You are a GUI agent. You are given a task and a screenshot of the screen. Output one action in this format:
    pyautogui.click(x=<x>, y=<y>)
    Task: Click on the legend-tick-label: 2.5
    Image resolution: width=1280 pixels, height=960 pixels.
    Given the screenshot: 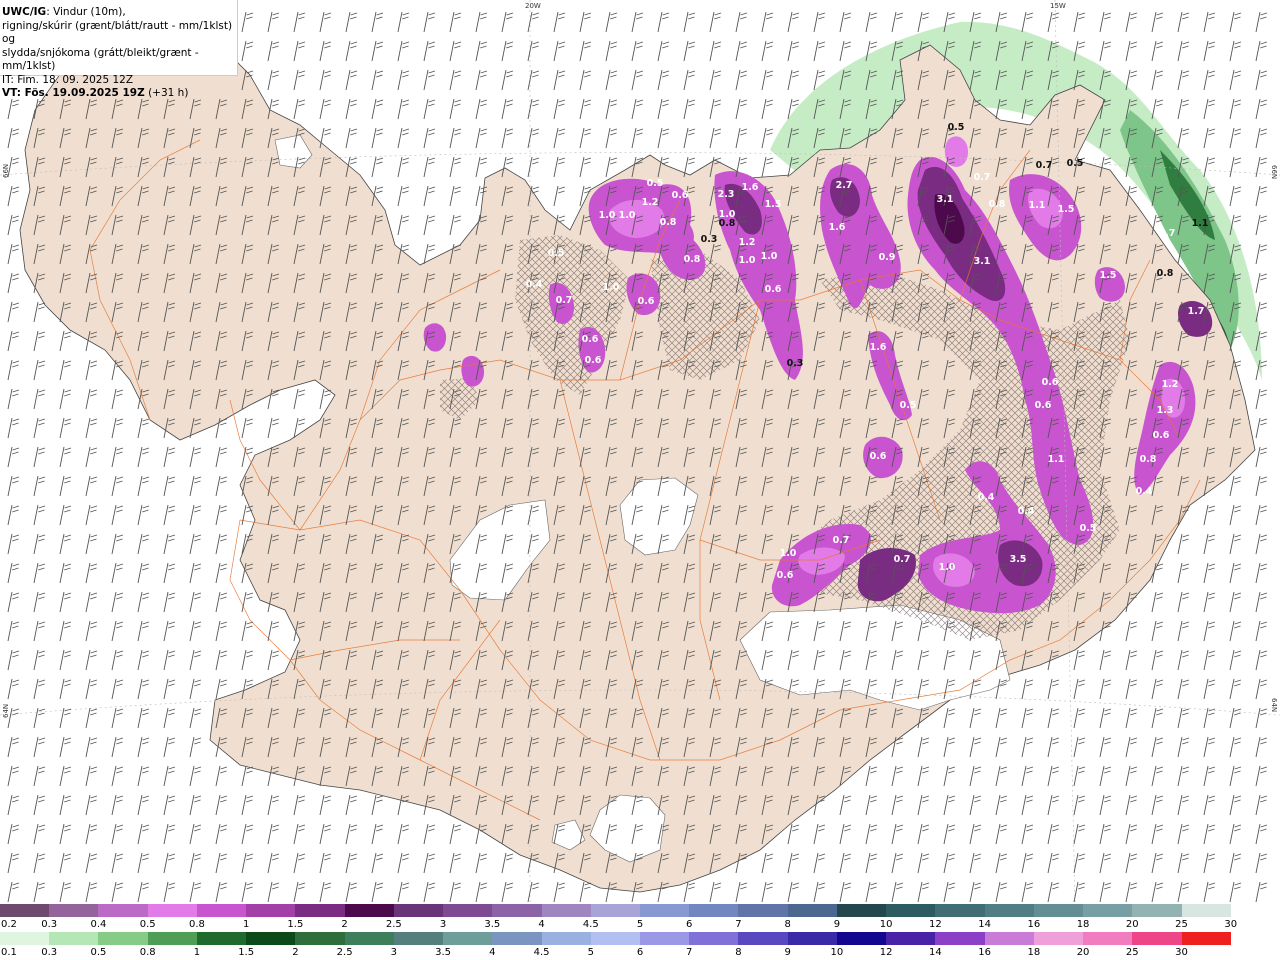 What is the action you would take?
    pyautogui.click(x=393, y=924)
    